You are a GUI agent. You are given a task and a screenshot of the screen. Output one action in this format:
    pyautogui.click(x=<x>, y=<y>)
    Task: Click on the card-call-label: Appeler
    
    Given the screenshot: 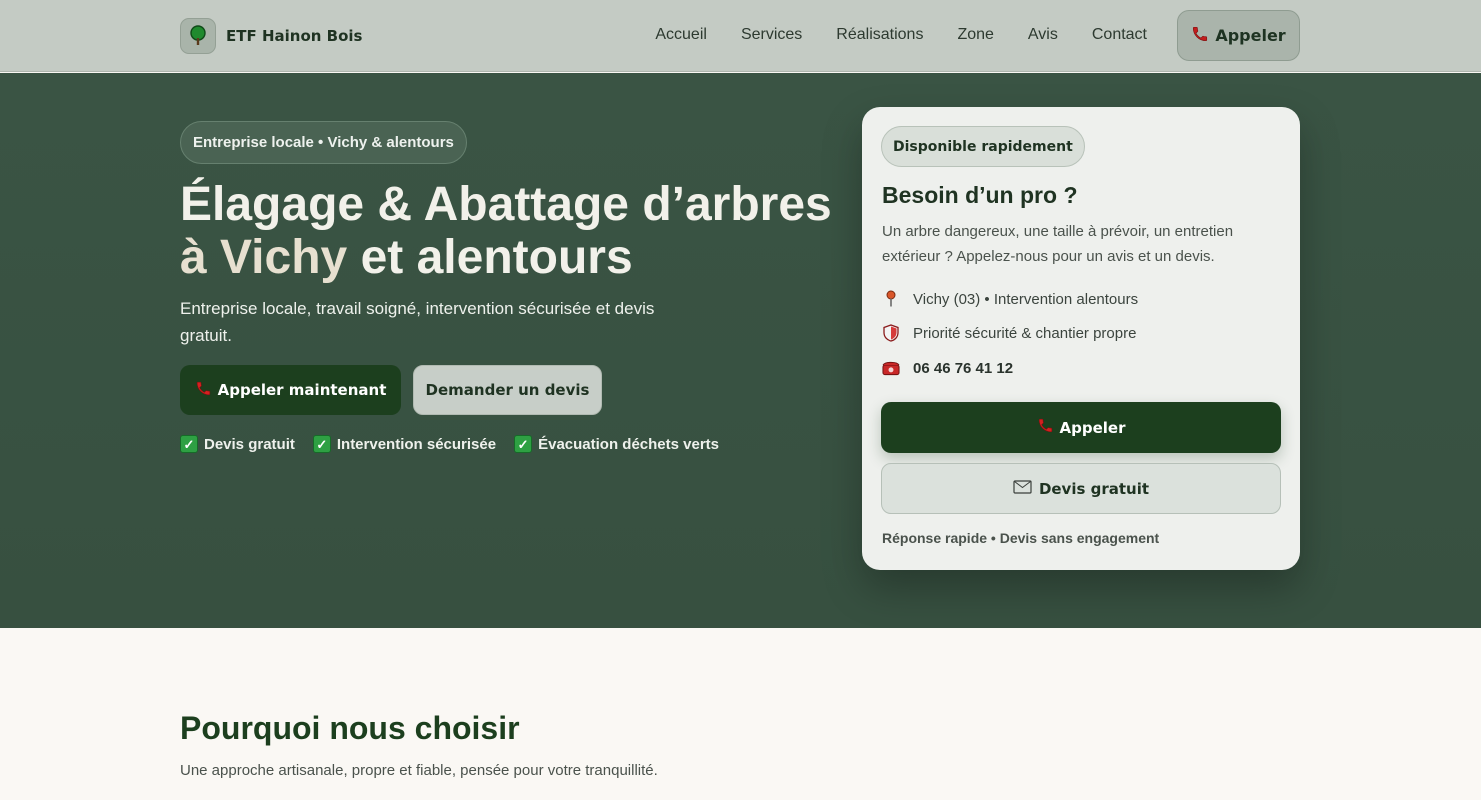 What is the action you would take?
    pyautogui.click(x=1092, y=427)
    